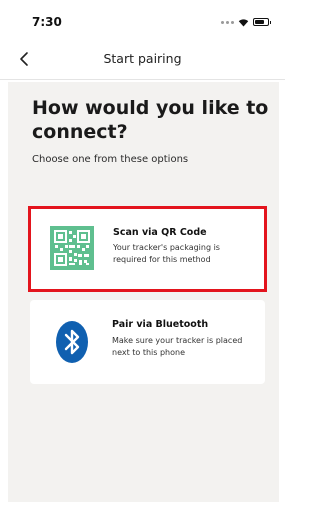 The image size is (320, 509). I want to click on status-icons, so click(246, 22).